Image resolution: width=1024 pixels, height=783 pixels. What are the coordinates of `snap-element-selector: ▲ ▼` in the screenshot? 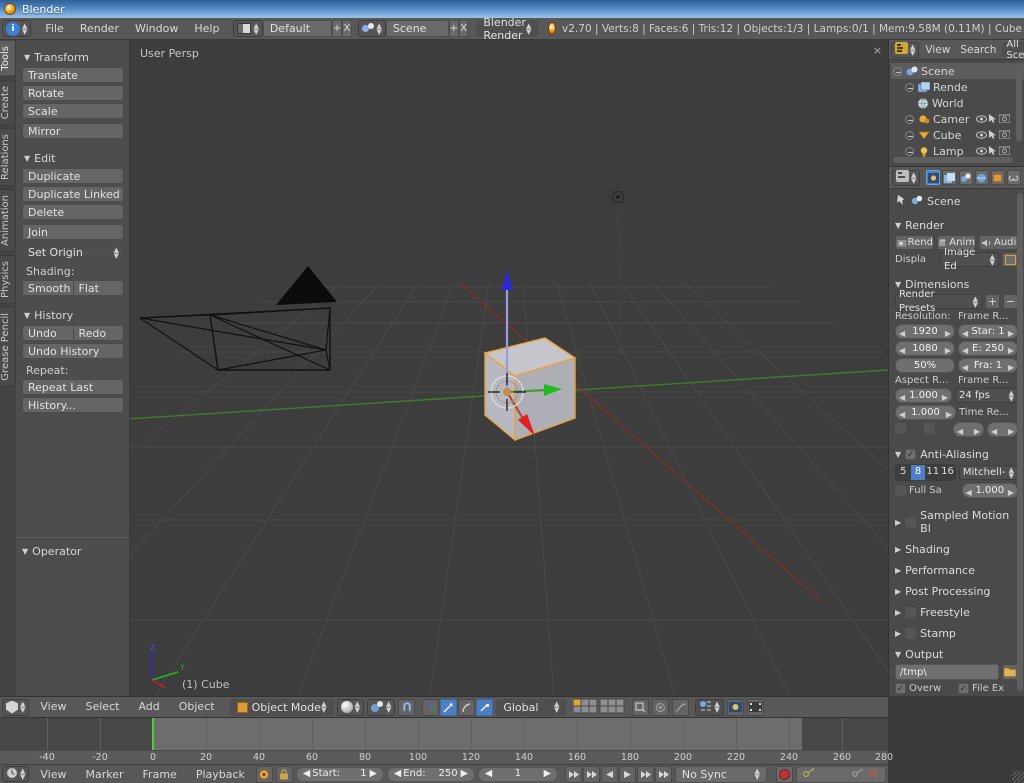 It's located at (709, 707).